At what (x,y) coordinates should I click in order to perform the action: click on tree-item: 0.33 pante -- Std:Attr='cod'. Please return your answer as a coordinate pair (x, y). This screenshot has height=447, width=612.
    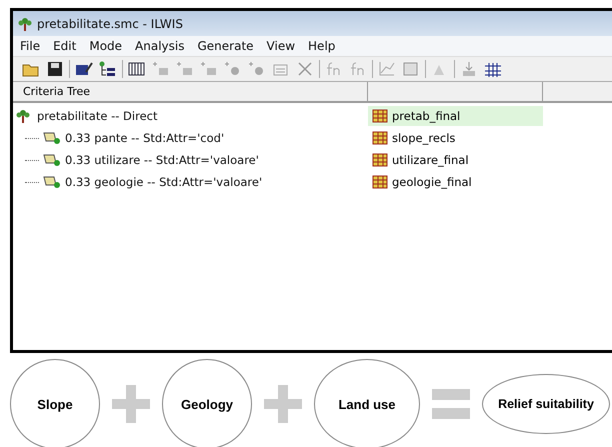
    Looking at the image, I should click on (144, 138).